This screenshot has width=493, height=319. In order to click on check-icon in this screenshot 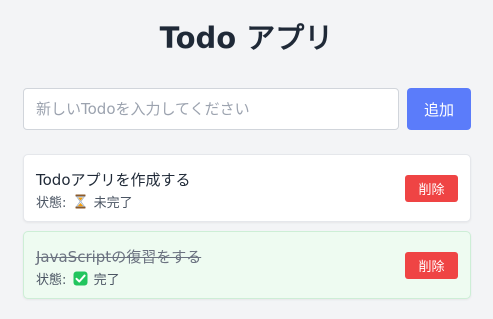, I will do `click(80, 278)`.